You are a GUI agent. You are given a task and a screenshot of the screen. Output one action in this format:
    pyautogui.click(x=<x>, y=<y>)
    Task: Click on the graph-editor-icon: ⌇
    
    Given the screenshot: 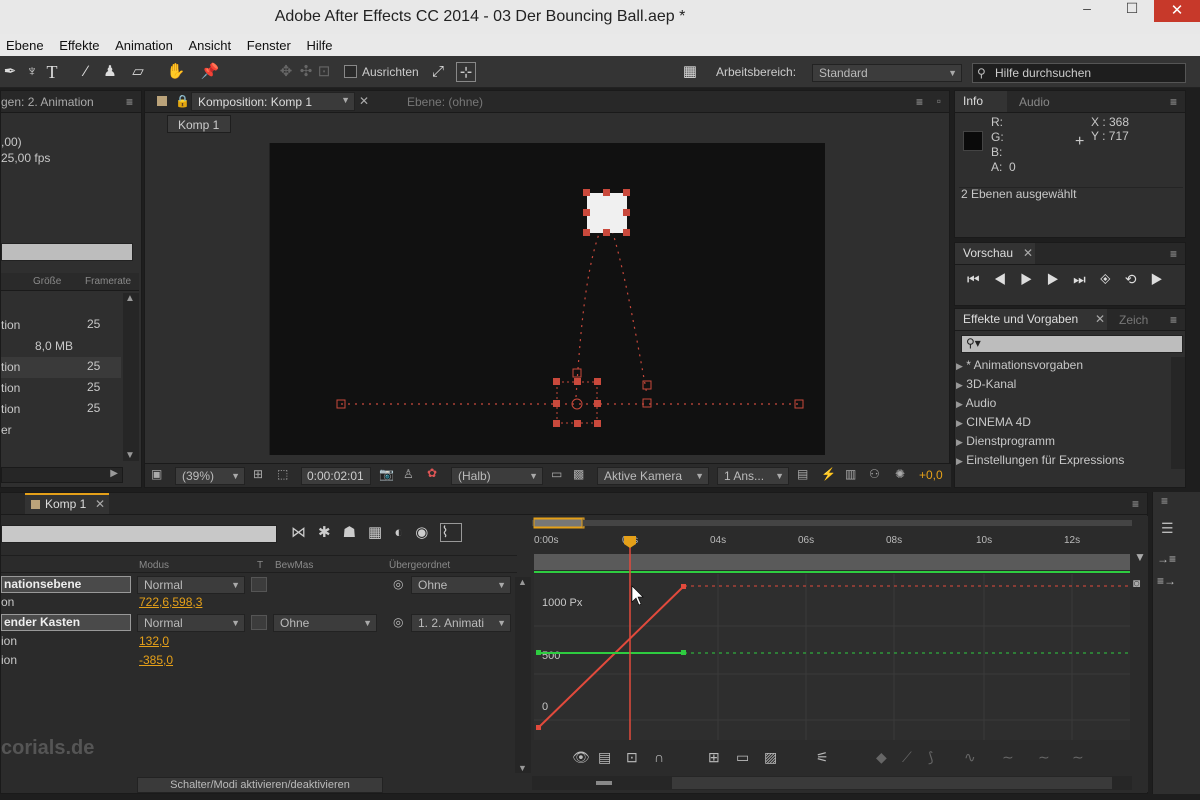 What is the action you would take?
    pyautogui.click(x=451, y=532)
    